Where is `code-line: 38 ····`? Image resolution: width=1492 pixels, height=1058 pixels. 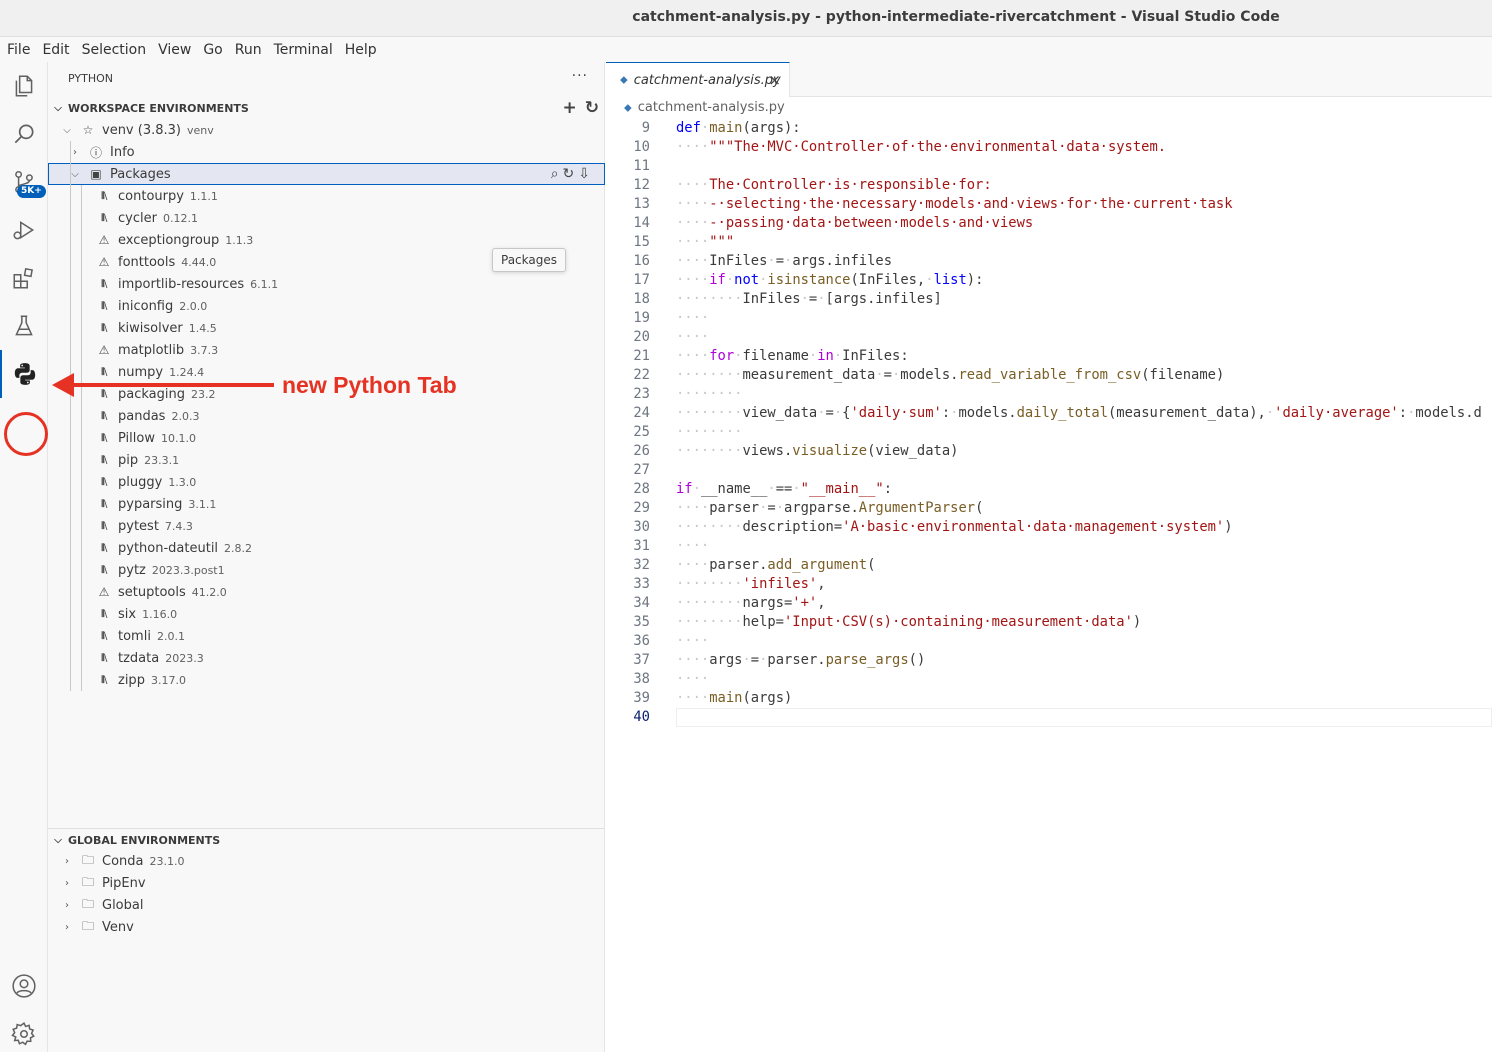
code-line: 38 ···· is located at coordinates (1049, 679).